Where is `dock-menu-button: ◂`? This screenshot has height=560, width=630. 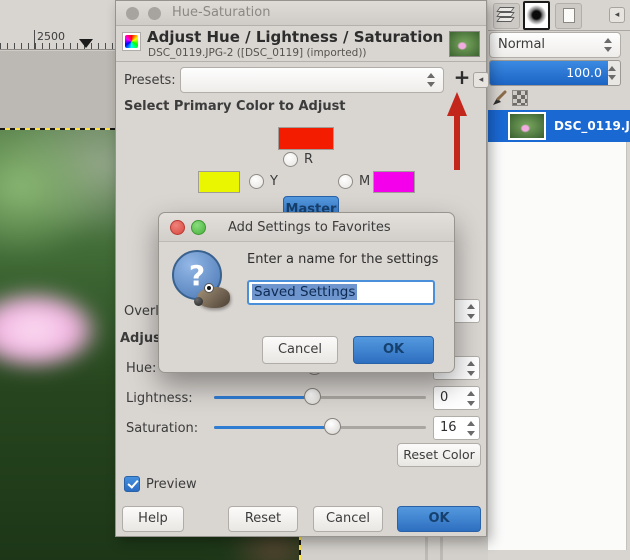
dock-menu-button: ◂ is located at coordinates (617, 15).